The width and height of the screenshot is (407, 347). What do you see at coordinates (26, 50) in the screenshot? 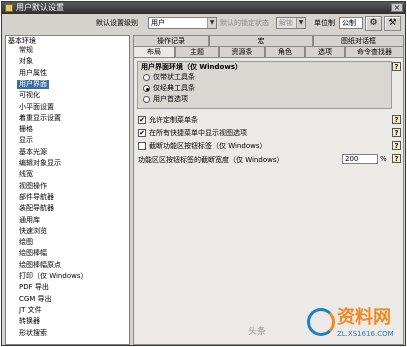
I see `tree-item: 常规` at bounding box center [26, 50].